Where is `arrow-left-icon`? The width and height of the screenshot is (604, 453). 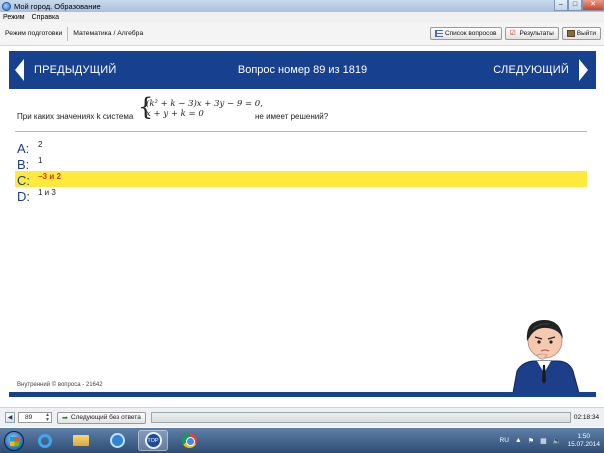 arrow-left-icon is located at coordinates (19, 70).